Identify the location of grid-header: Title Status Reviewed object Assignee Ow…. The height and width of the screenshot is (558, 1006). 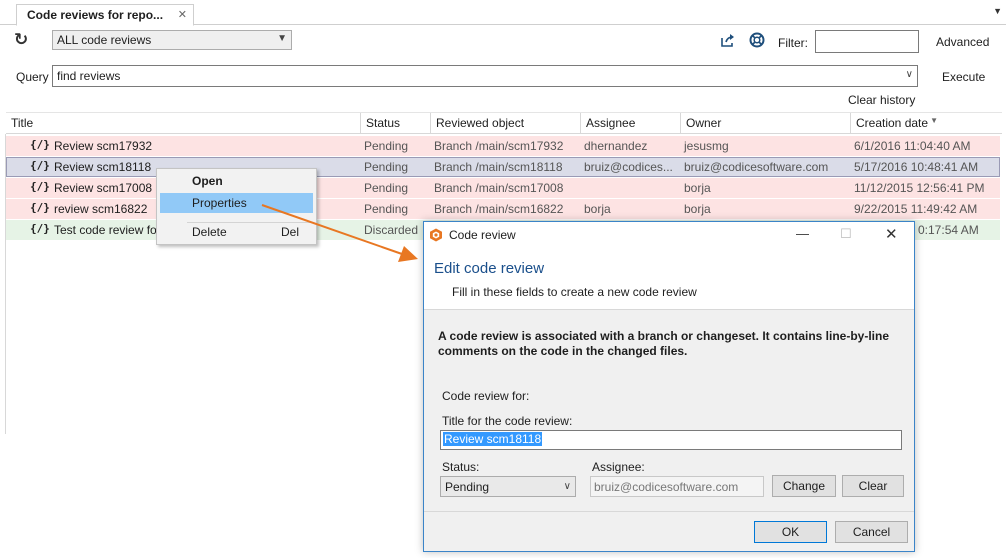
(504, 123).